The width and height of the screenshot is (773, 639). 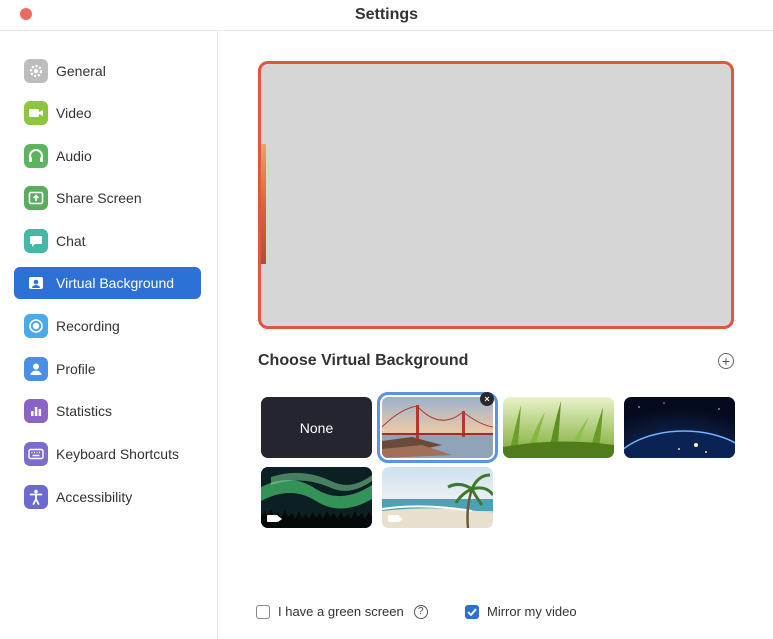 I want to click on sidebar-item-label: Statistics, so click(x=84, y=411).